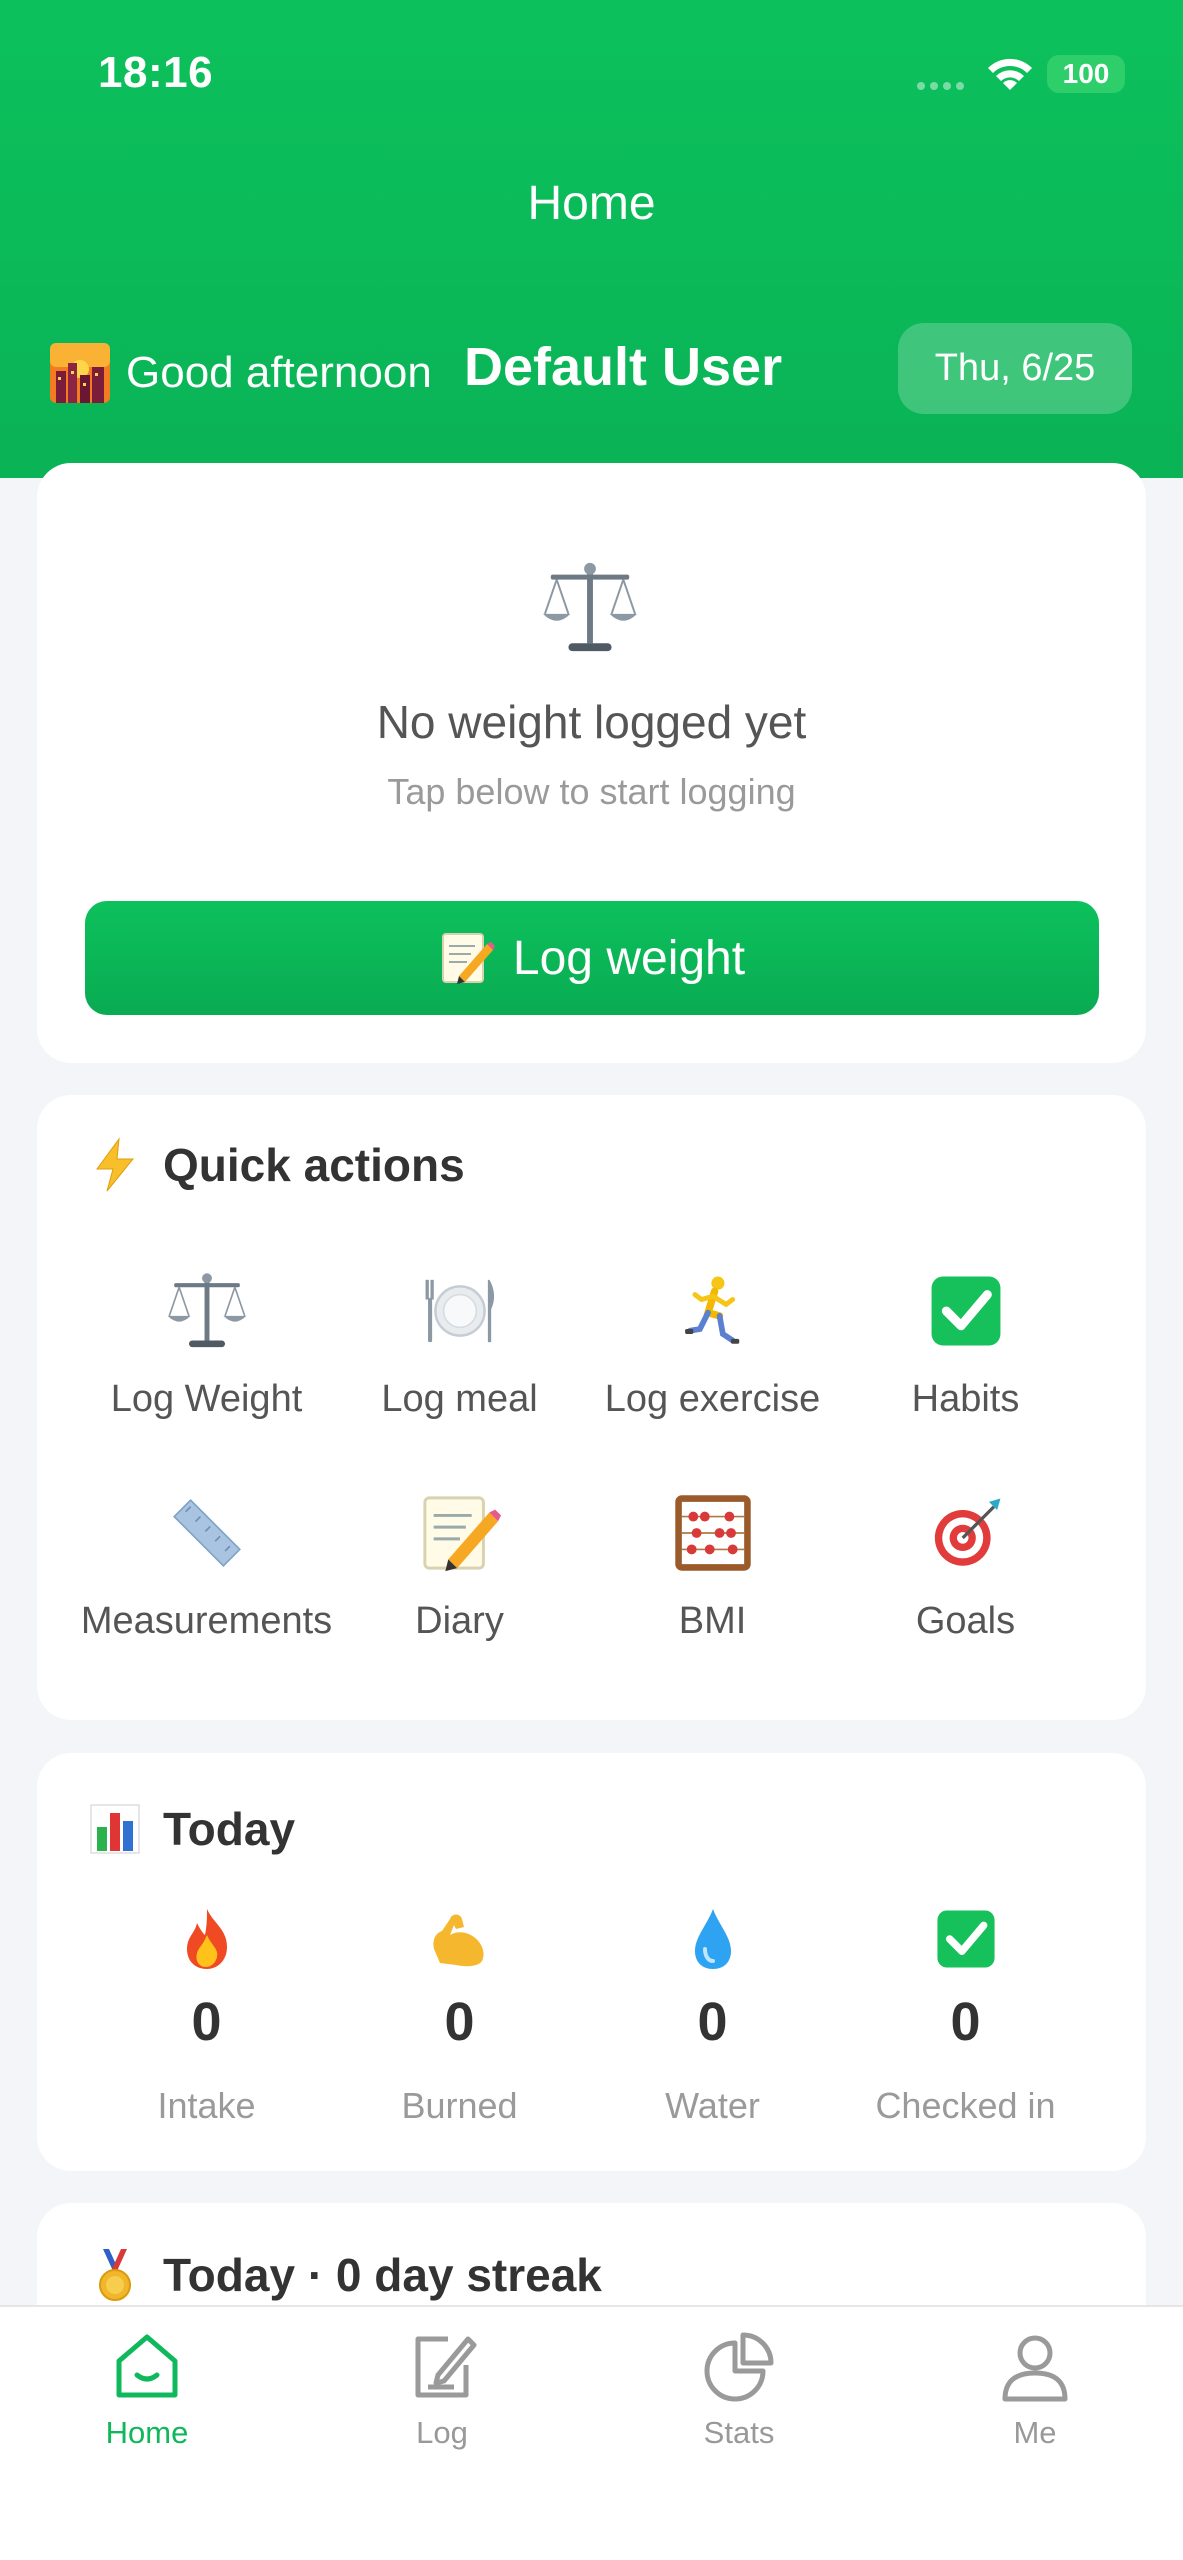 This screenshot has width=1183, height=2560. I want to click on date-pill: Thu, 6/25, so click(1015, 368).